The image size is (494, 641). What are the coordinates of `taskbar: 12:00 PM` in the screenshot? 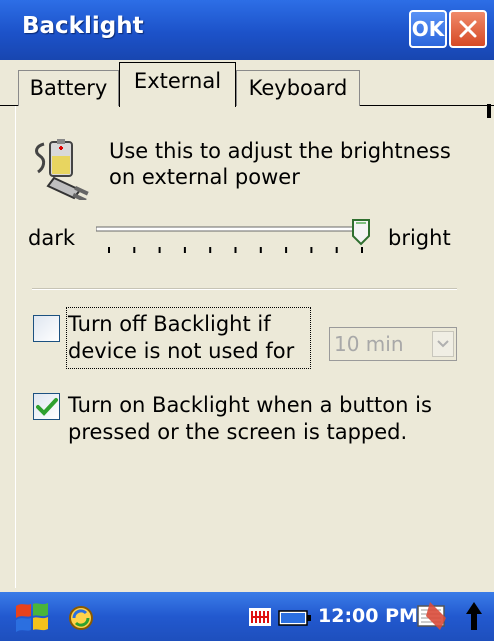 It's located at (247, 616).